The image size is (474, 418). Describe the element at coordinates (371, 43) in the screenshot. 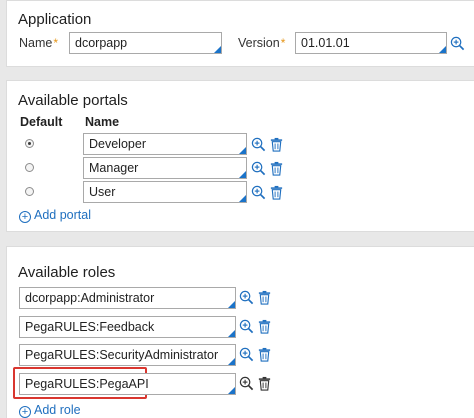

I see `version-field: 01.01.01` at that location.